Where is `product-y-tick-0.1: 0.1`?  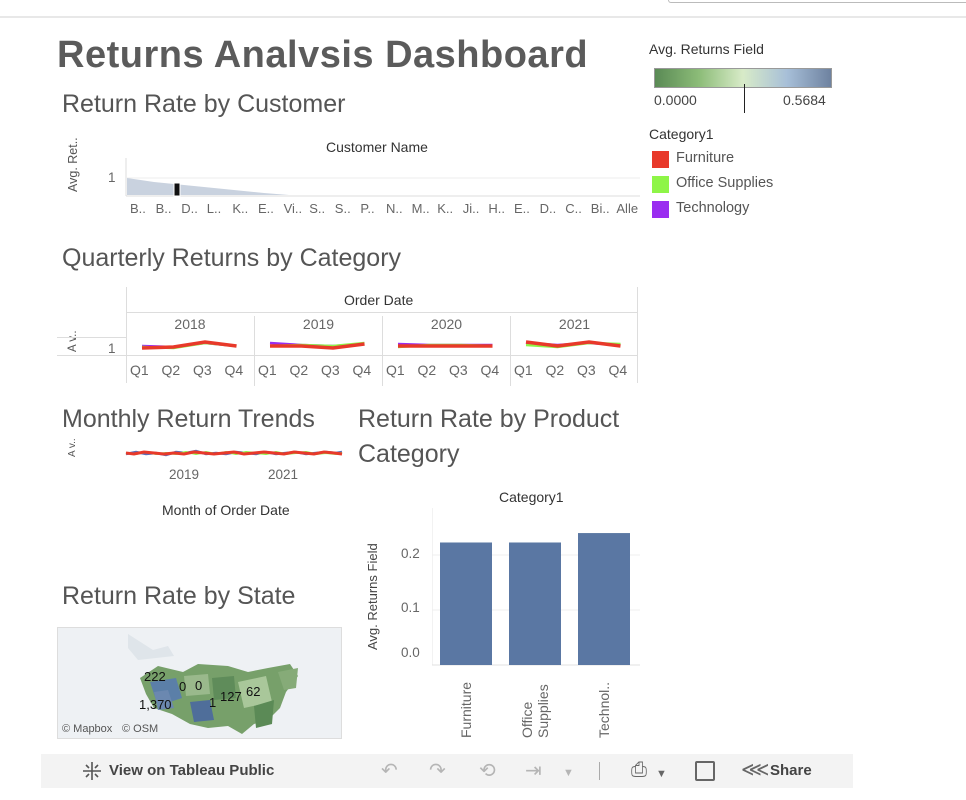
product-y-tick-0.1: 0.1 is located at coordinates (410, 607).